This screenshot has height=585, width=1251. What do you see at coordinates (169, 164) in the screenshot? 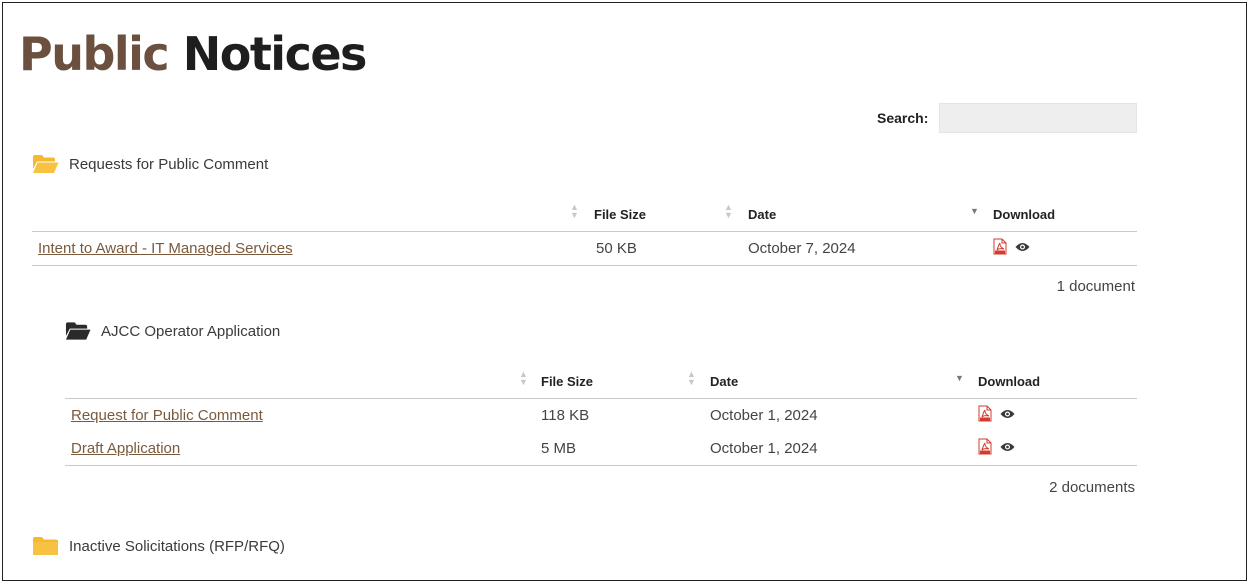
I see `folder-label: Requests for Public Comment` at bounding box center [169, 164].